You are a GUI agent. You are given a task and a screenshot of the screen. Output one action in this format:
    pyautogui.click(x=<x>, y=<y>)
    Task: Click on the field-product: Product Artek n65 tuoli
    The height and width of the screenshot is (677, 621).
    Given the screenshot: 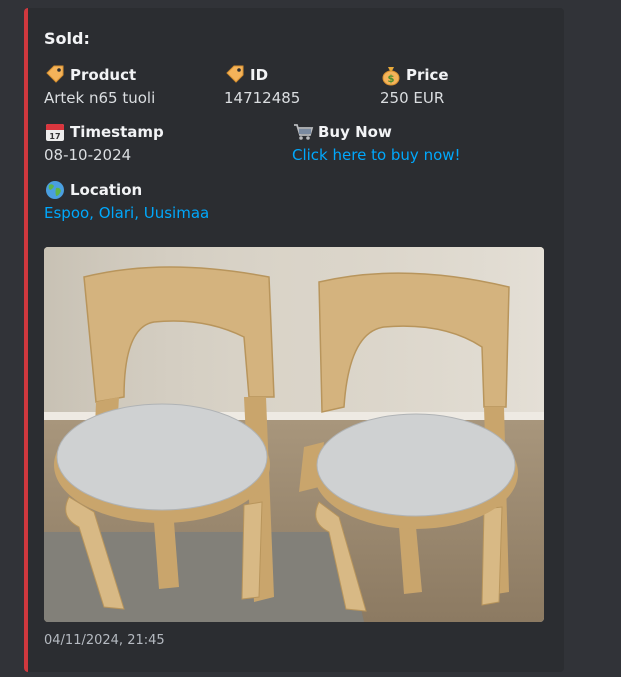 What is the action you would take?
    pyautogui.click(x=99, y=85)
    